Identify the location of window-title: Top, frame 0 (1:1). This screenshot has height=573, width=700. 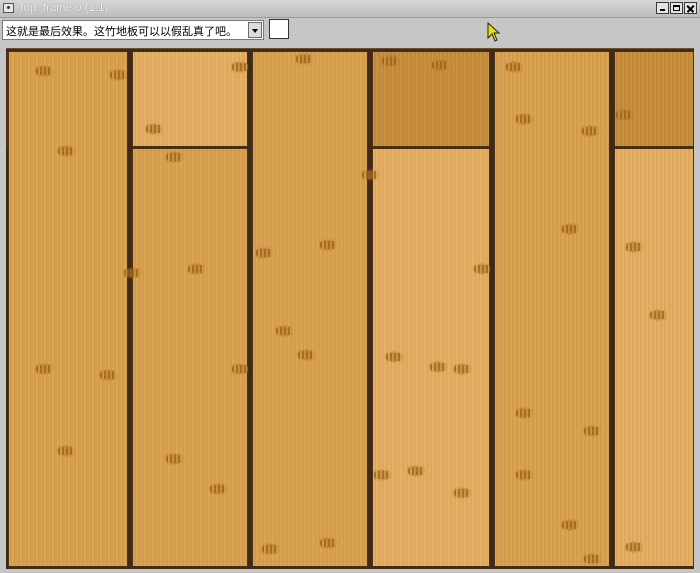
(63, 8).